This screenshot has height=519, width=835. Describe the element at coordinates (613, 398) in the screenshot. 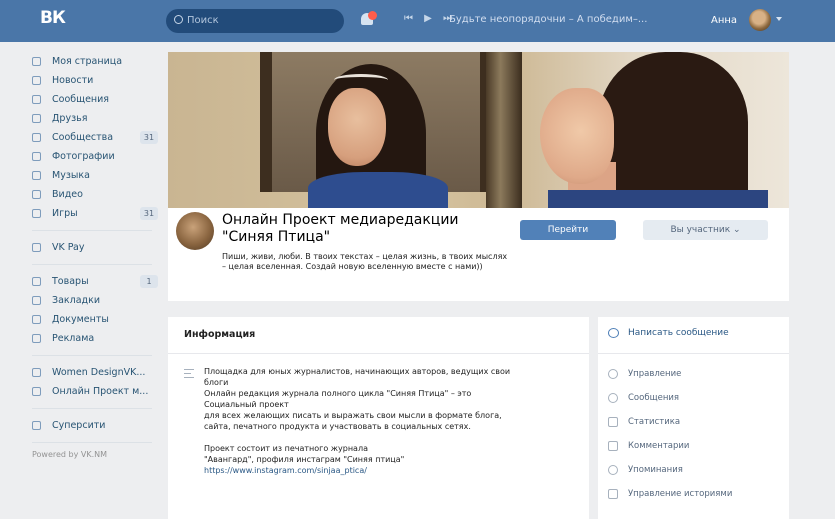

I see `message-icon` at that location.